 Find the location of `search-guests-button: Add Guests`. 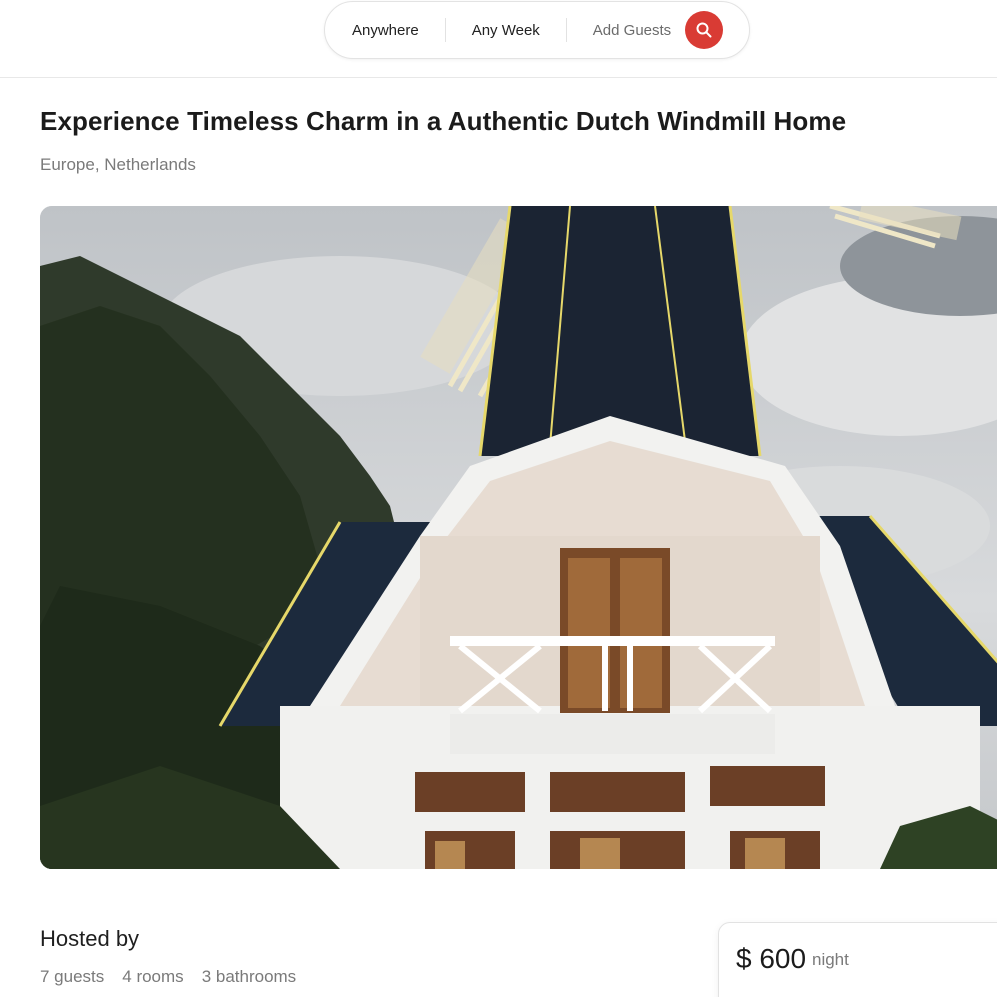

search-guests-button: Add Guests is located at coordinates (625, 30).